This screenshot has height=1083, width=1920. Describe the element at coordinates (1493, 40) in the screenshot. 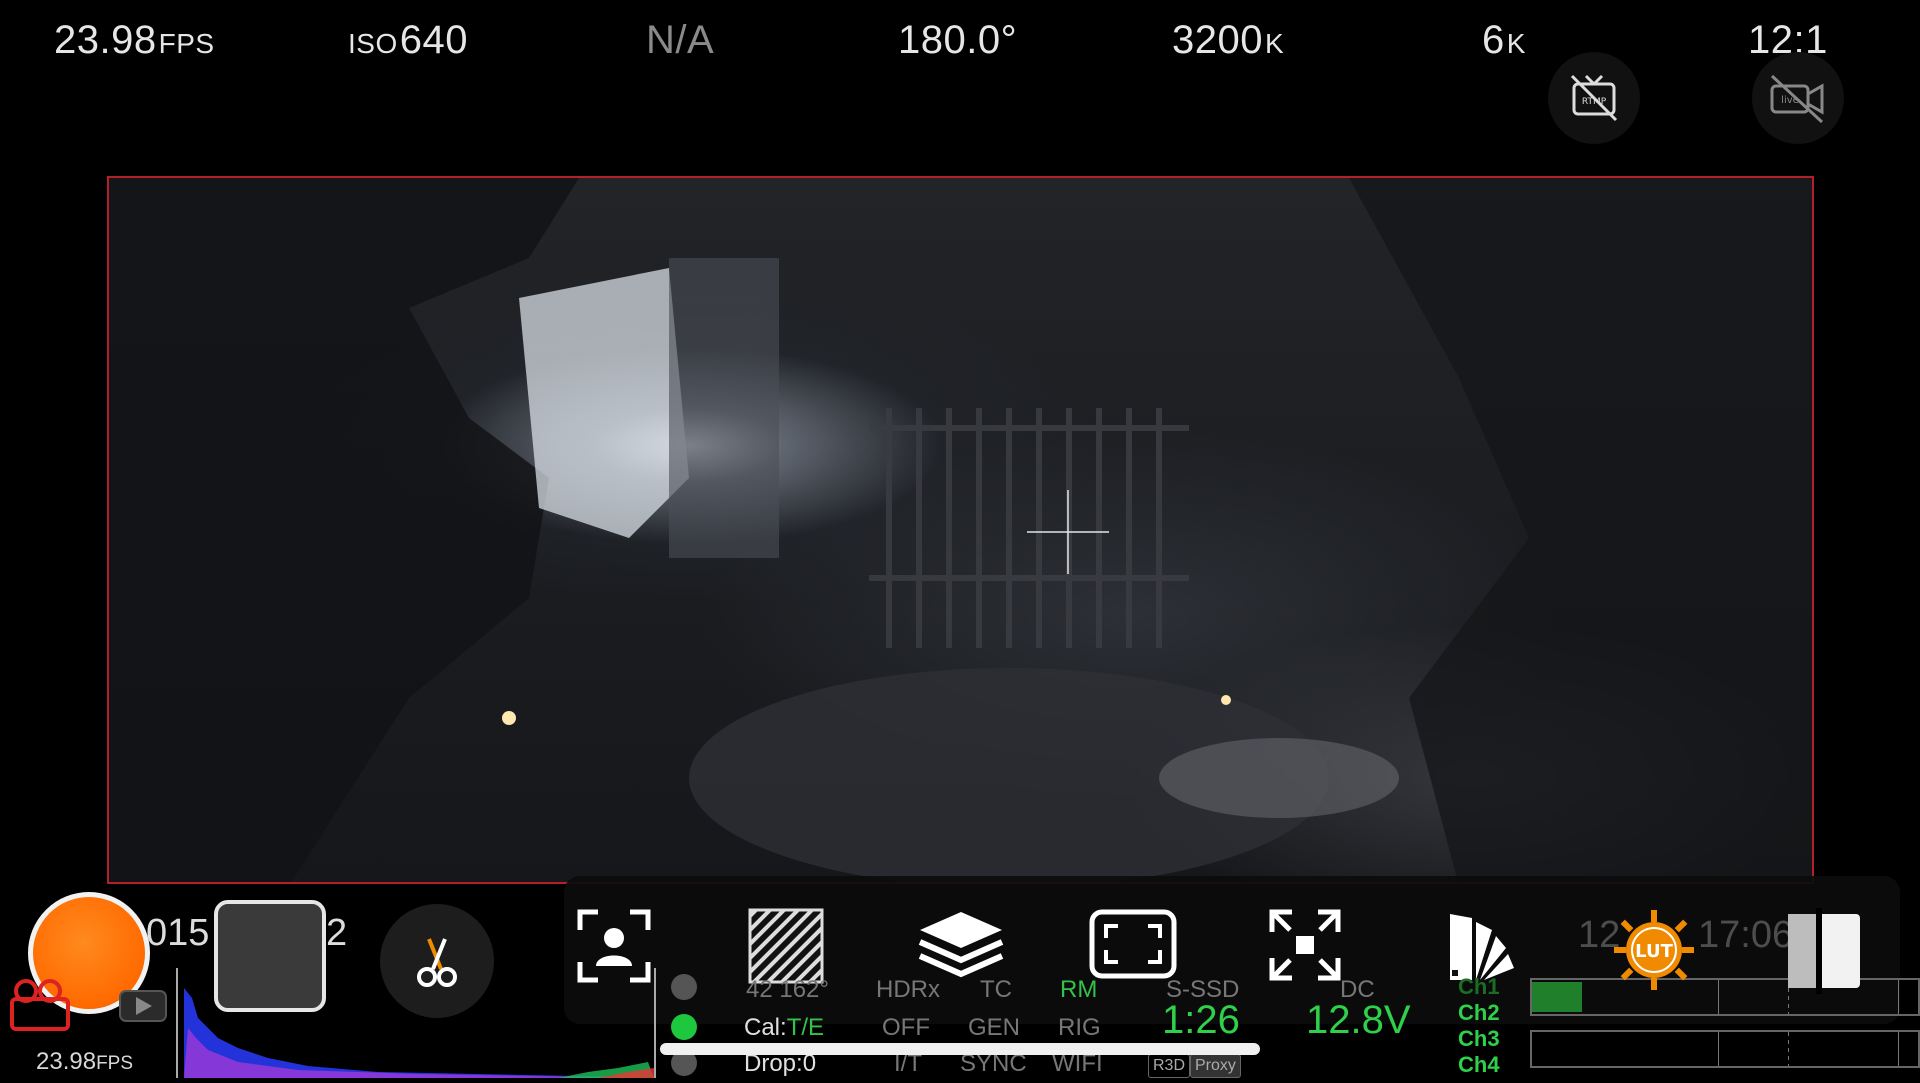

I see `resolution-value: 6` at that location.